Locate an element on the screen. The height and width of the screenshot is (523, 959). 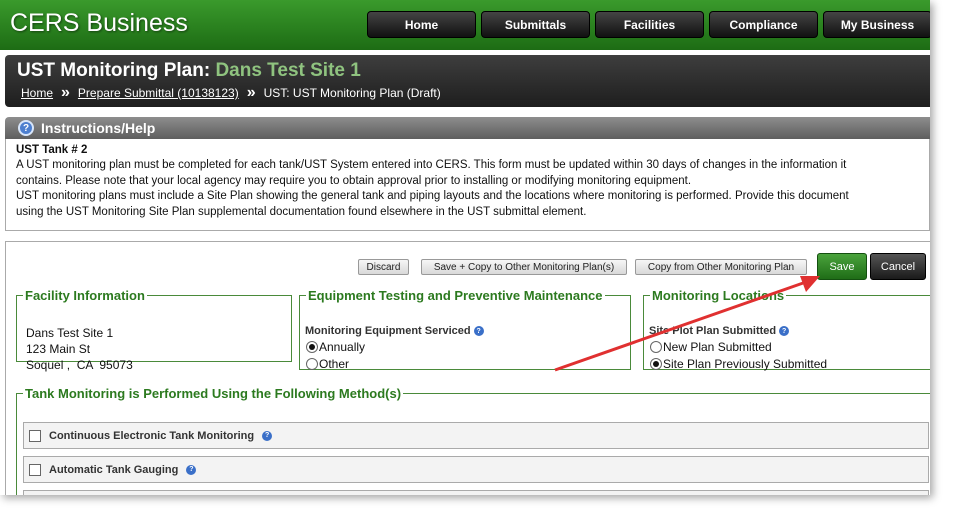
radio-annually-label: Annually is located at coordinates (342, 347).